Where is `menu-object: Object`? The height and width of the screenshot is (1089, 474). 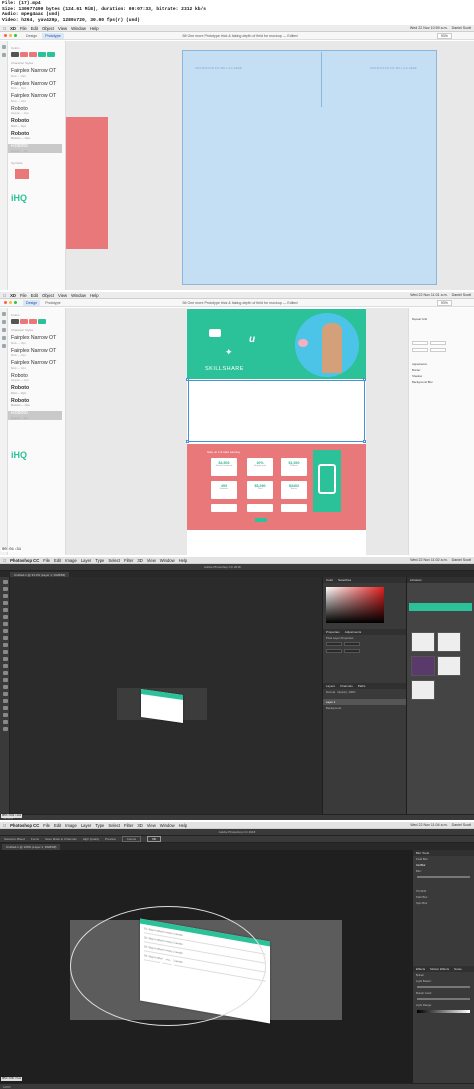
menu-object: Object is located at coordinates (48, 295).